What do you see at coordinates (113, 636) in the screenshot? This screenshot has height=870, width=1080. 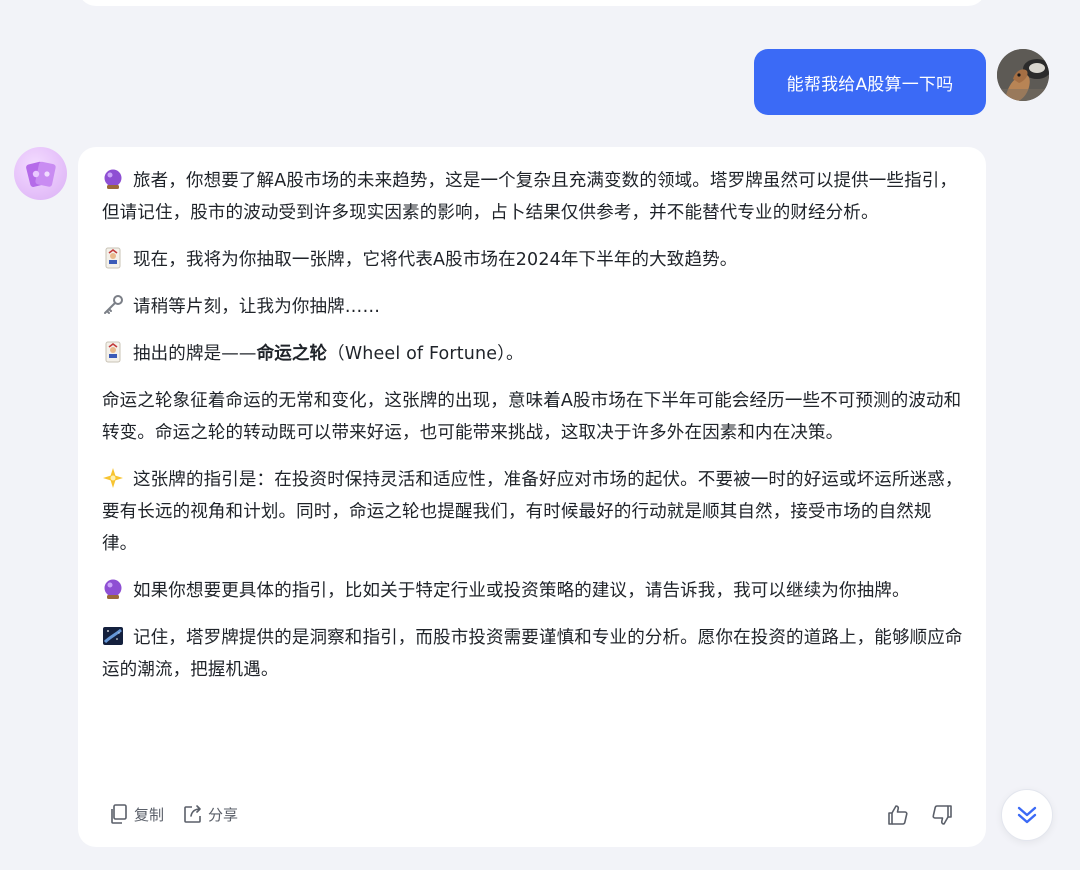 I see `milky-way-icon` at bounding box center [113, 636].